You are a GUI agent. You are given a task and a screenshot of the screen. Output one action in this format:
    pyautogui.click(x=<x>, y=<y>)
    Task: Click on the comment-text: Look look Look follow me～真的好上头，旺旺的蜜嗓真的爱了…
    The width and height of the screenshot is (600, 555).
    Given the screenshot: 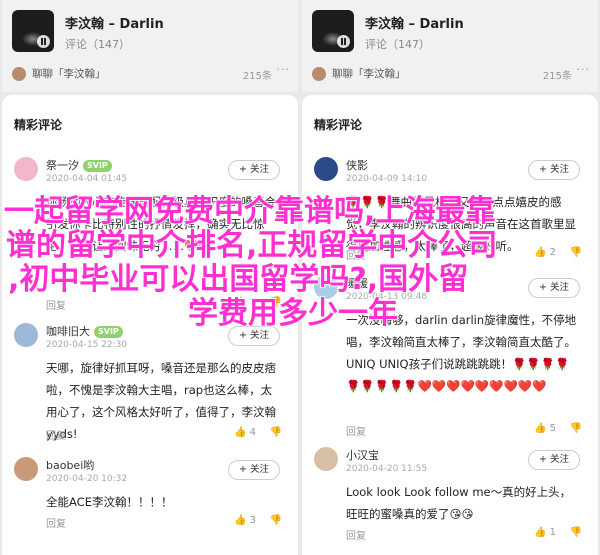 What is the action you would take?
    pyautogui.click(x=459, y=503)
    